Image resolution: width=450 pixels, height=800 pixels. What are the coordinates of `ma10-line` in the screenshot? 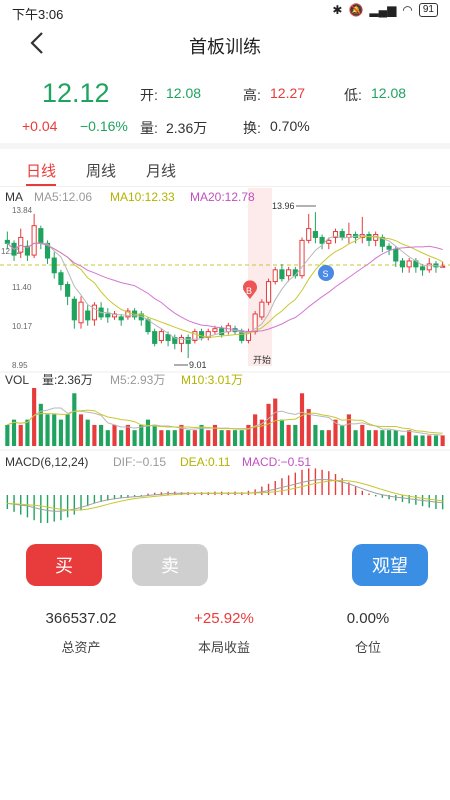 It's located at (224, 287).